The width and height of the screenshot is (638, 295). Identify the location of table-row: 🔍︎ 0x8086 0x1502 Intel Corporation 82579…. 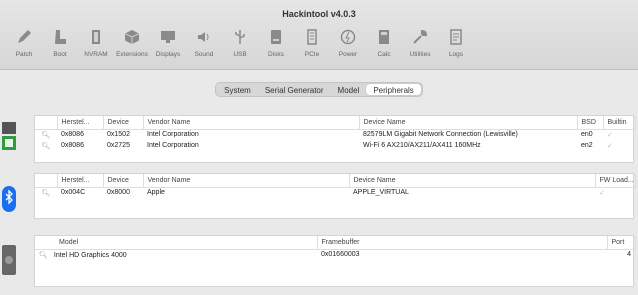
(335, 134).